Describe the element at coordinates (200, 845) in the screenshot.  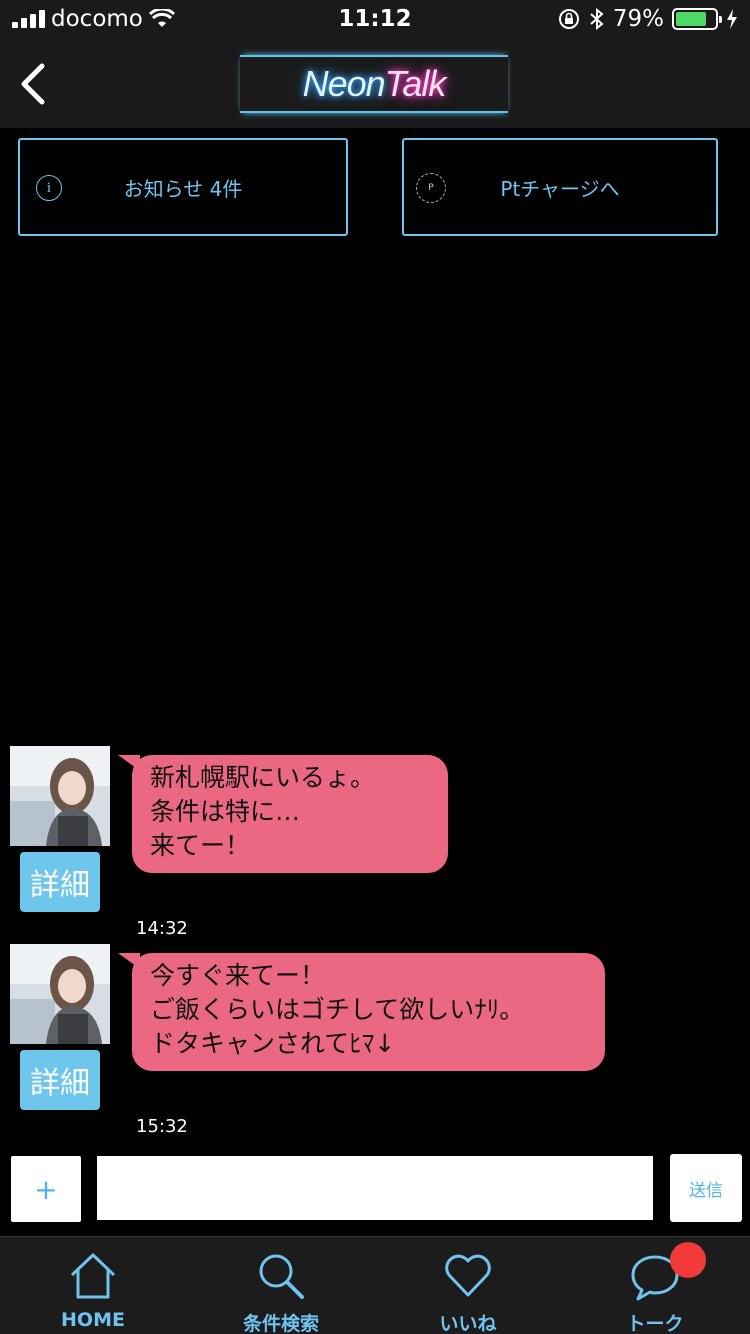
I see `message-line: 来てー！` at that location.